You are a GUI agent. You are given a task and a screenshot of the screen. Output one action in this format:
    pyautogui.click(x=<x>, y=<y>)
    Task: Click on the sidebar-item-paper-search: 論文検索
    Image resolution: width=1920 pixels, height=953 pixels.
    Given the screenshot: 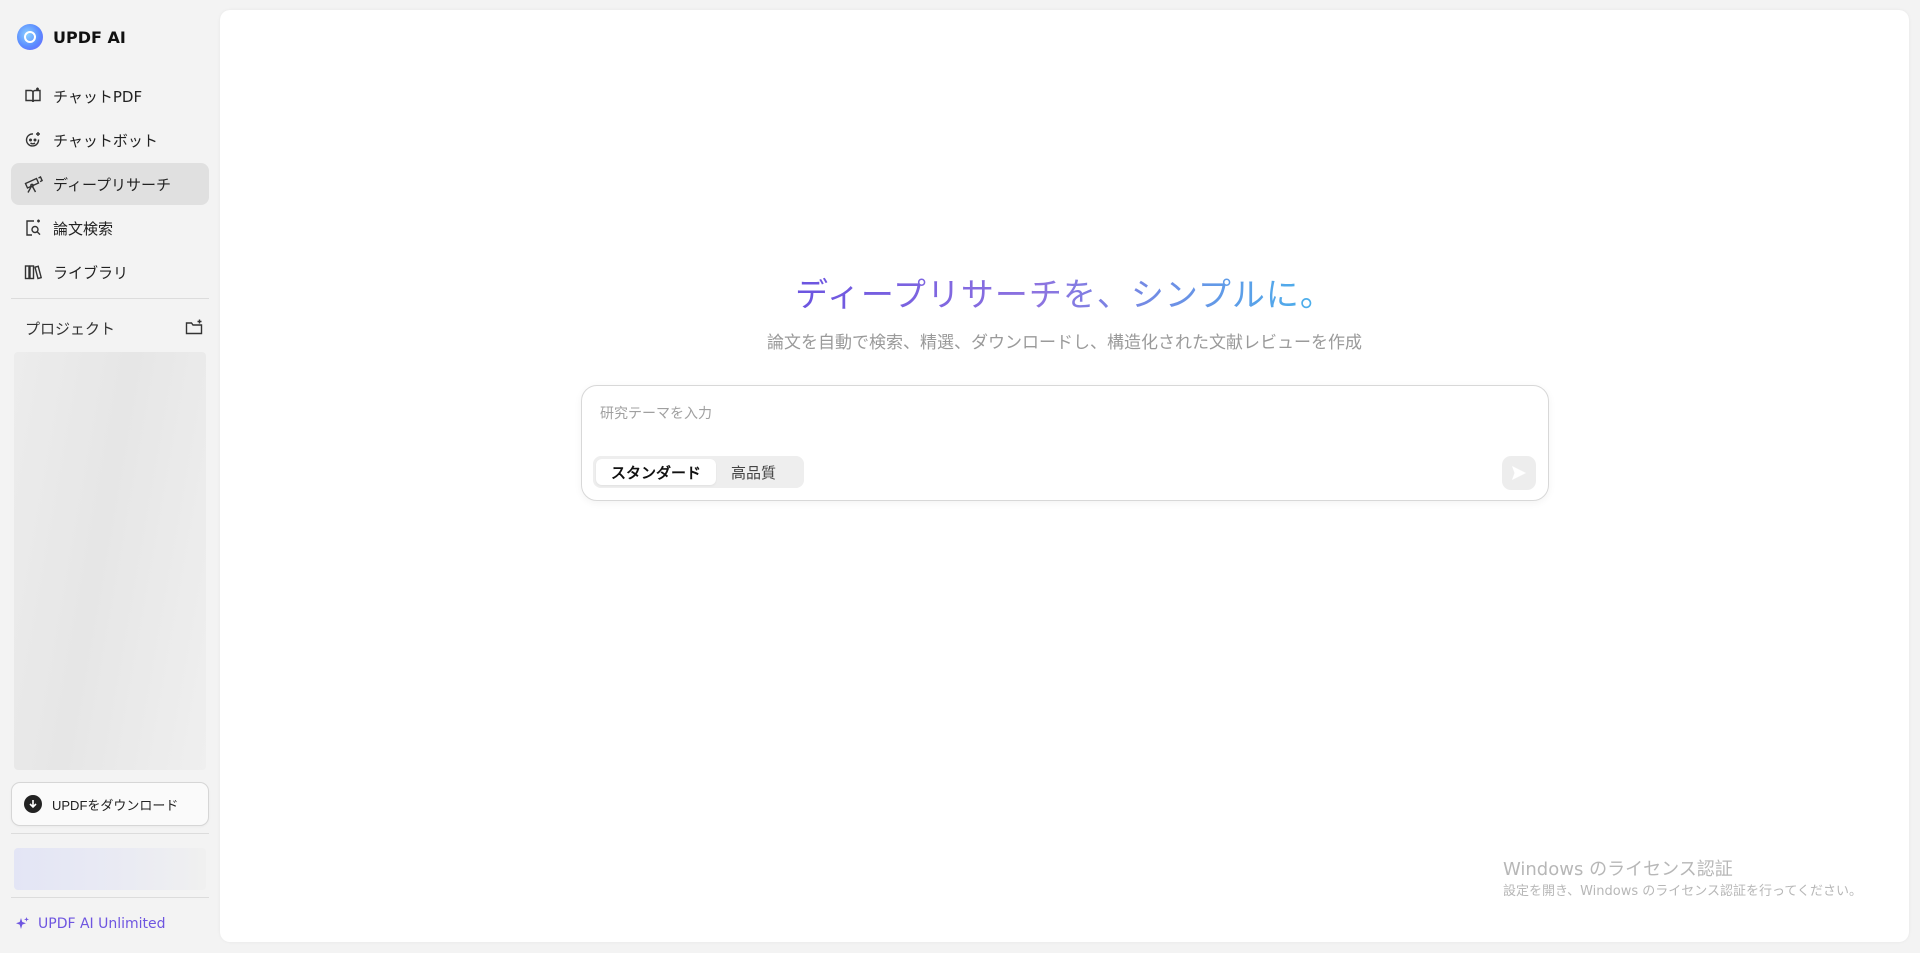 What is the action you would take?
    pyautogui.click(x=110, y=228)
    